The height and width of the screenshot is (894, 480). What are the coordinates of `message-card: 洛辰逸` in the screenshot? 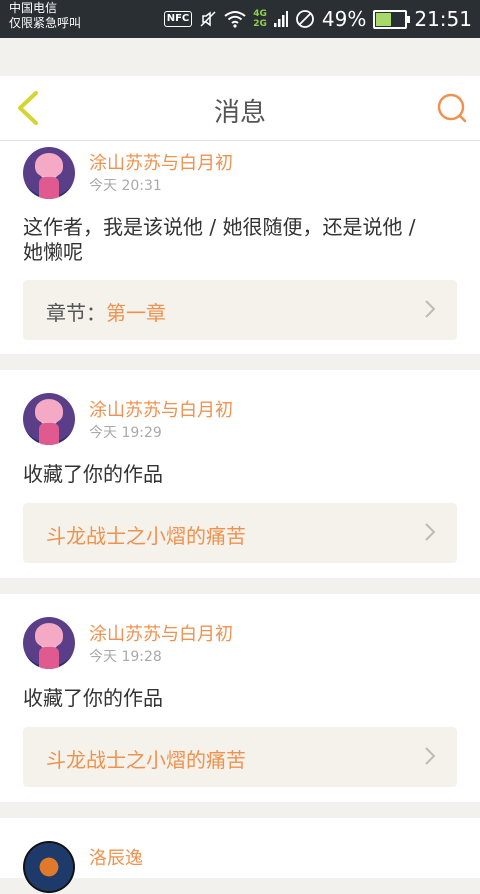 It's located at (240, 855).